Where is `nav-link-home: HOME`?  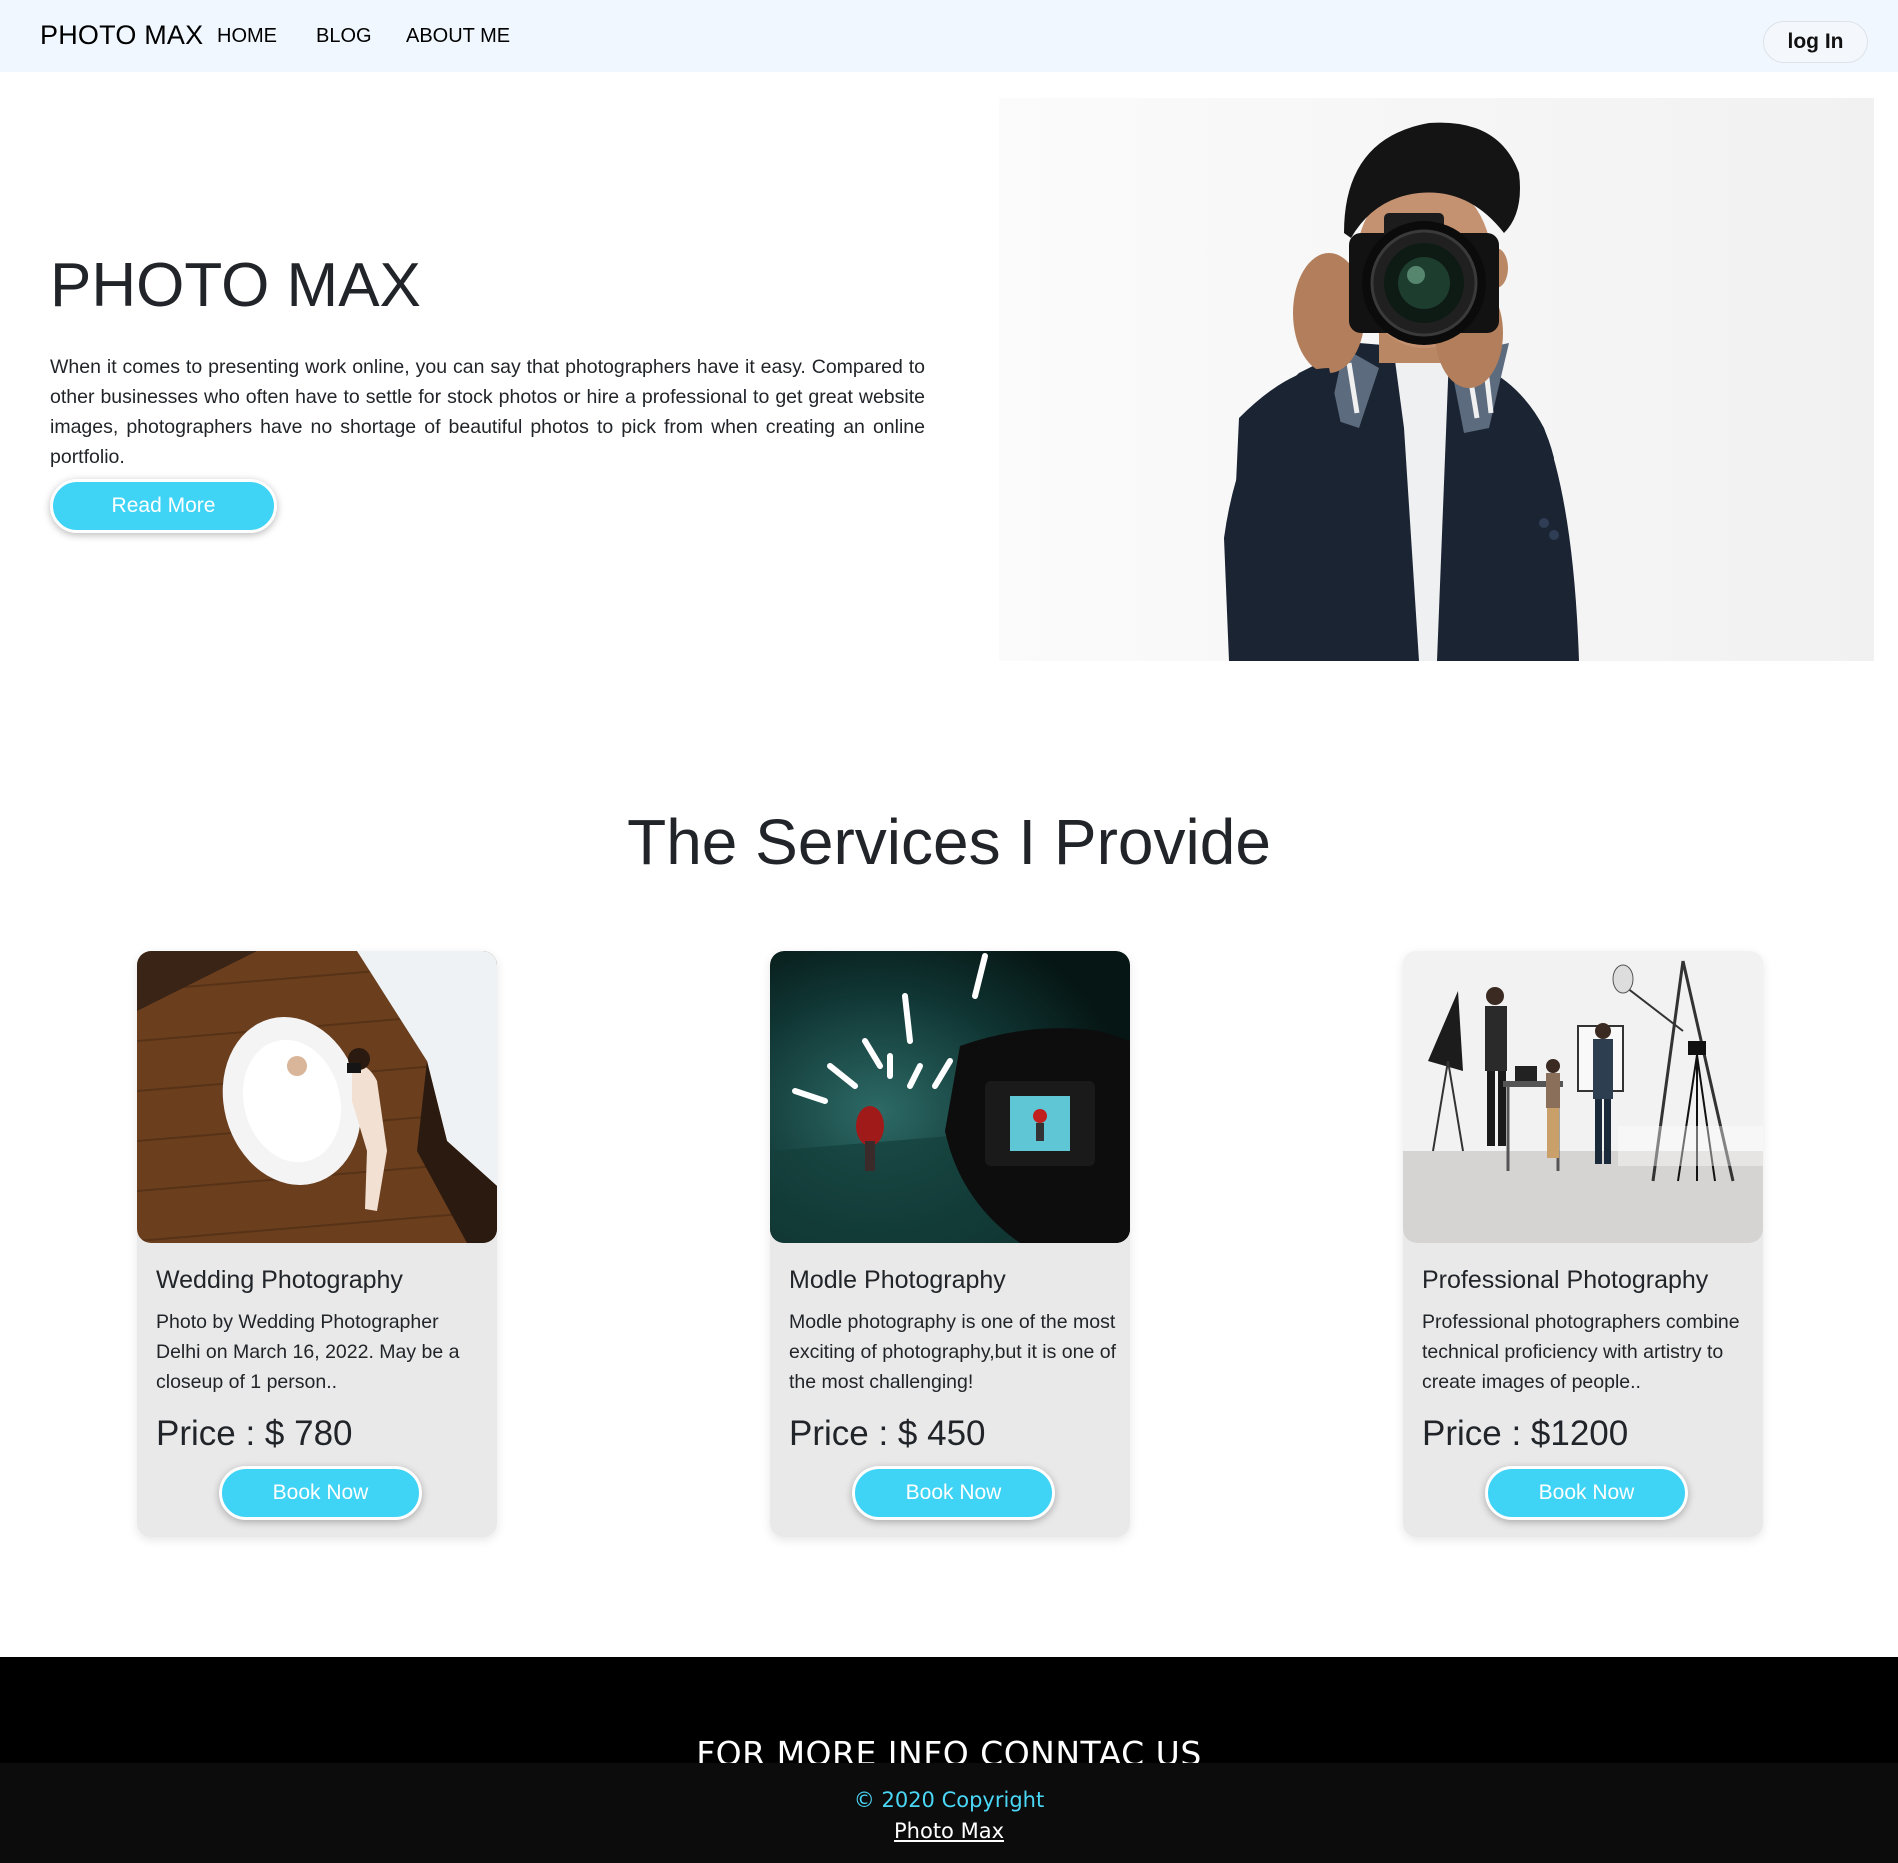 nav-link-home: HOME is located at coordinates (247, 36).